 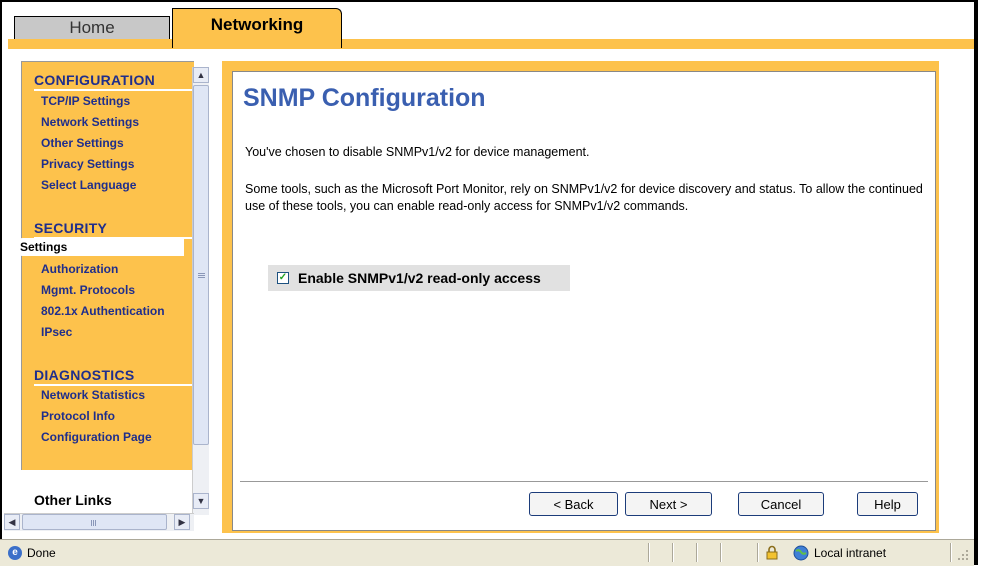 I want to click on chevron-up-icon: ▲, so click(x=201, y=75).